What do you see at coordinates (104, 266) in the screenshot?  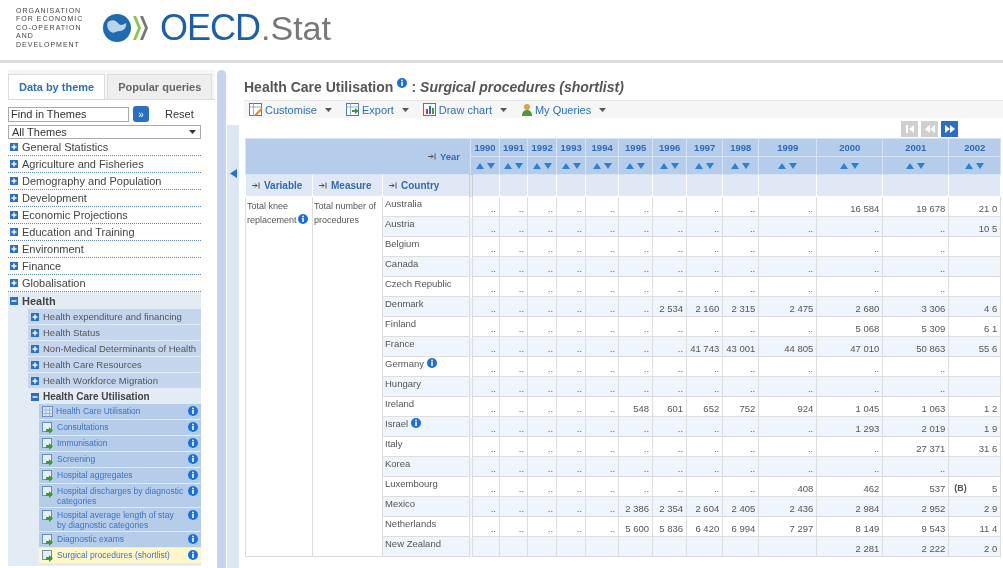 I see `tree-item: Finance` at bounding box center [104, 266].